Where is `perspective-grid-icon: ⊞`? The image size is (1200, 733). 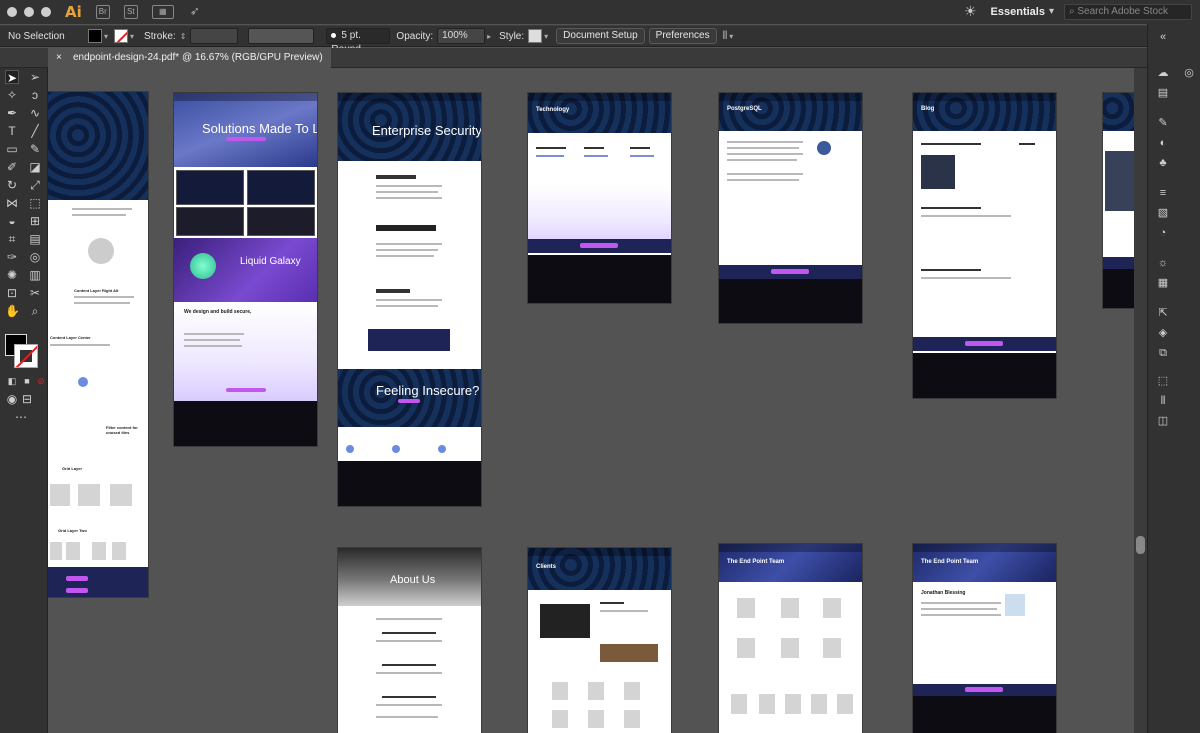 perspective-grid-icon: ⊞ is located at coordinates (35, 221).